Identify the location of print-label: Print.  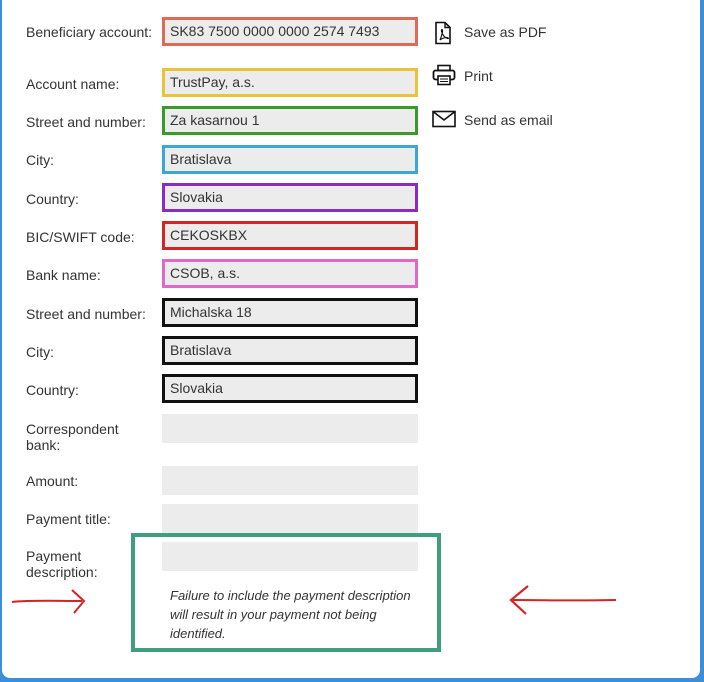
(478, 76).